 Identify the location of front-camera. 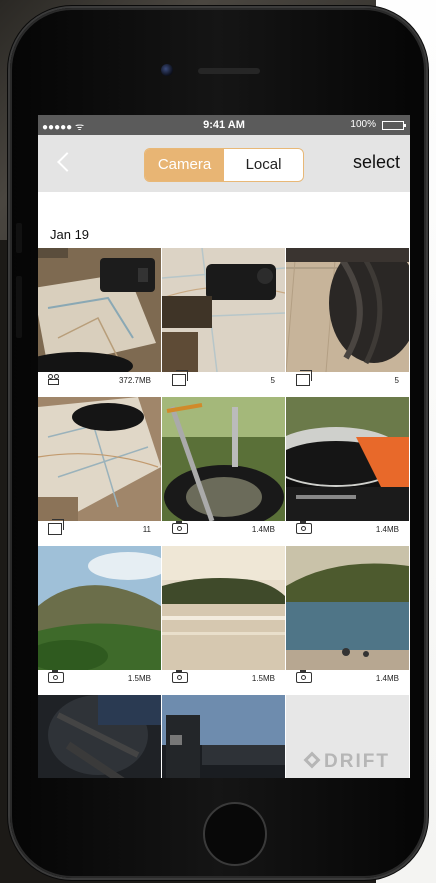
(167, 70).